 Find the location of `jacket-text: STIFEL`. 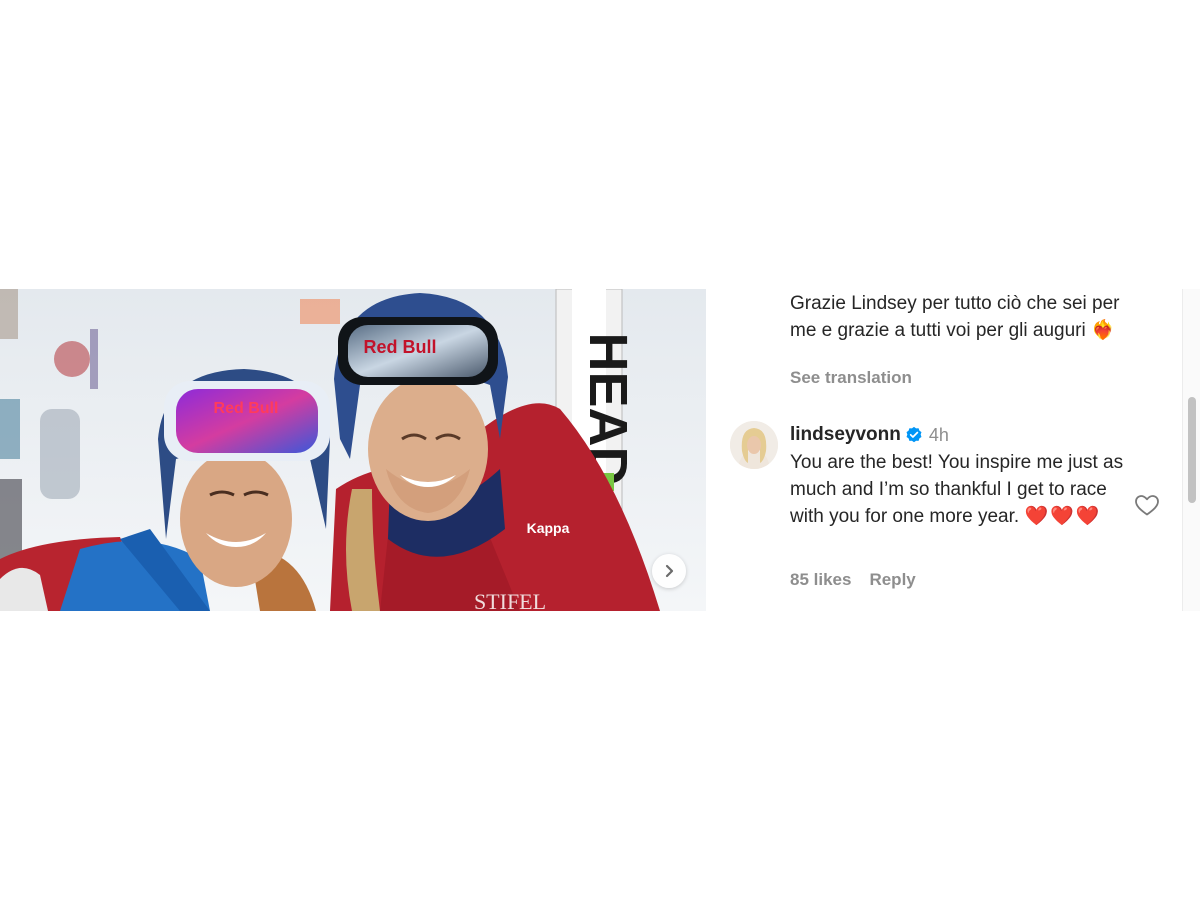

jacket-text: STIFEL is located at coordinates (510, 600).